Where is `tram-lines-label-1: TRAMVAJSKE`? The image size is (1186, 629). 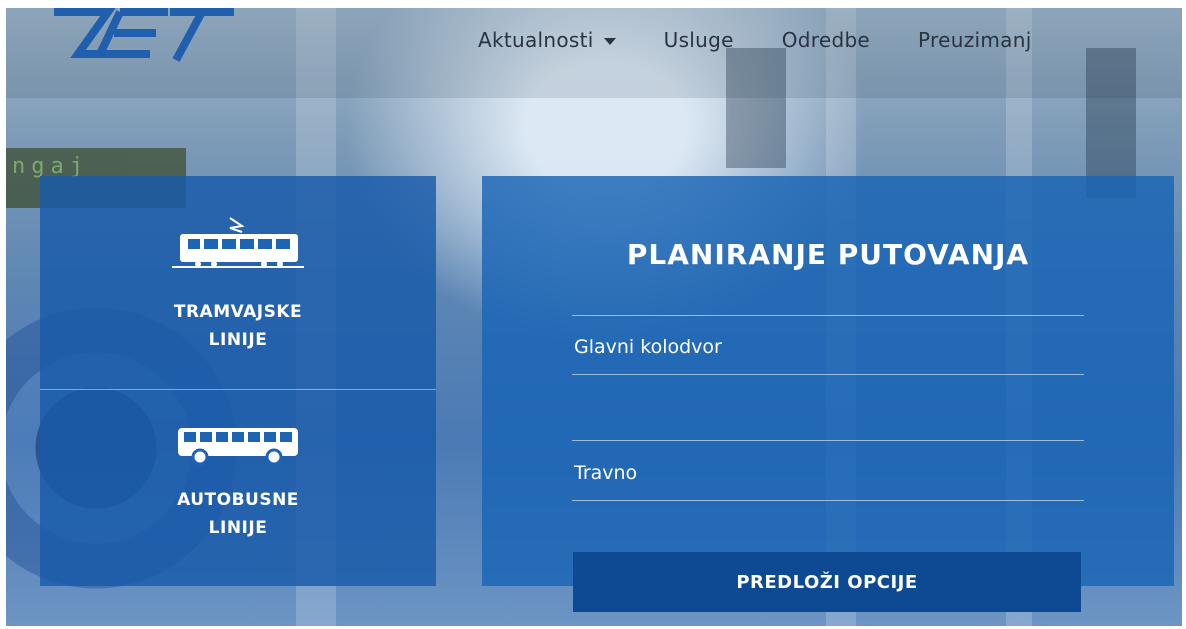
tram-lines-label-1: TRAMVAJSKE is located at coordinates (238, 312).